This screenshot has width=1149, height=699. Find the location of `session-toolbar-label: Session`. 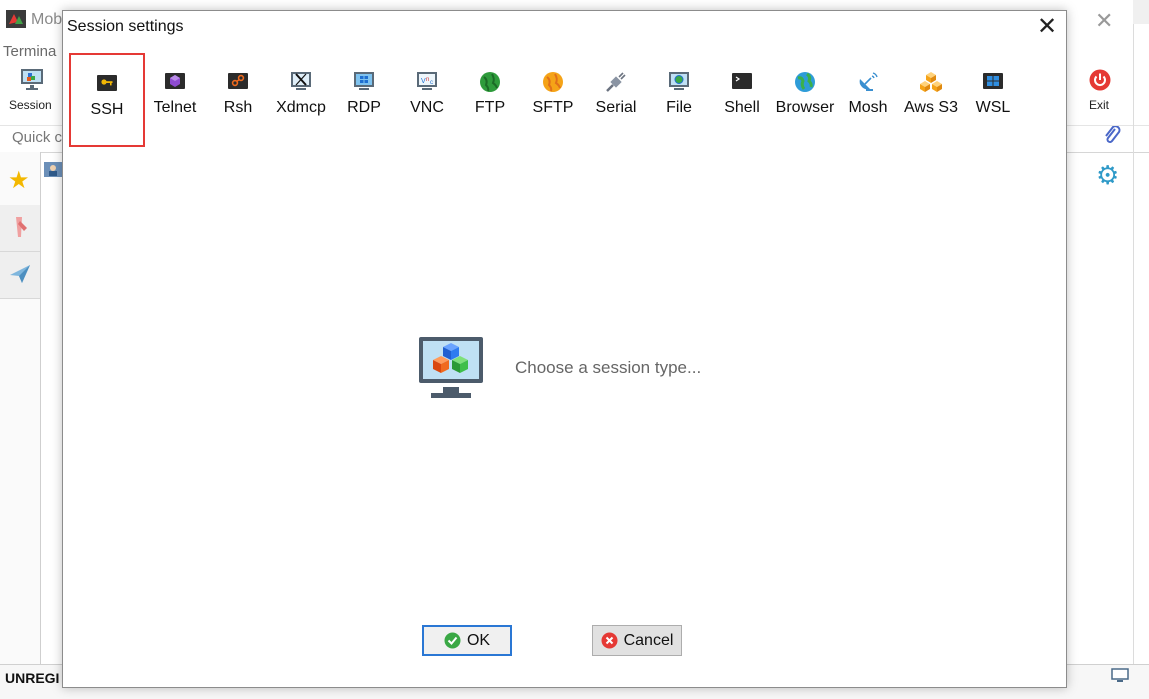

session-toolbar-label: Session is located at coordinates (30, 105).